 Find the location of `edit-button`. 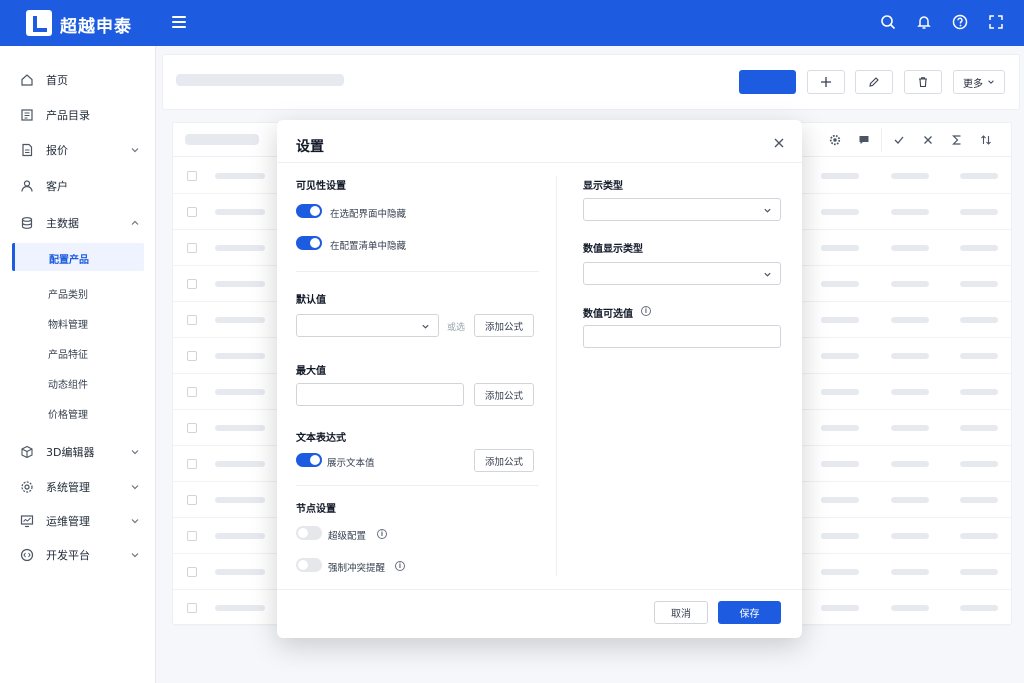

edit-button is located at coordinates (874, 82).